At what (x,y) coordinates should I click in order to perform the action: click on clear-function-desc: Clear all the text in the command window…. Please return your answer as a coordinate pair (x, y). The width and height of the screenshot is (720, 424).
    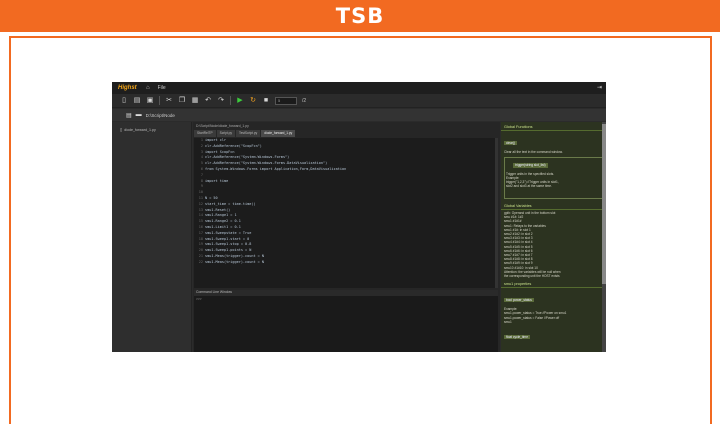
    Looking at the image, I should click on (533, 152).